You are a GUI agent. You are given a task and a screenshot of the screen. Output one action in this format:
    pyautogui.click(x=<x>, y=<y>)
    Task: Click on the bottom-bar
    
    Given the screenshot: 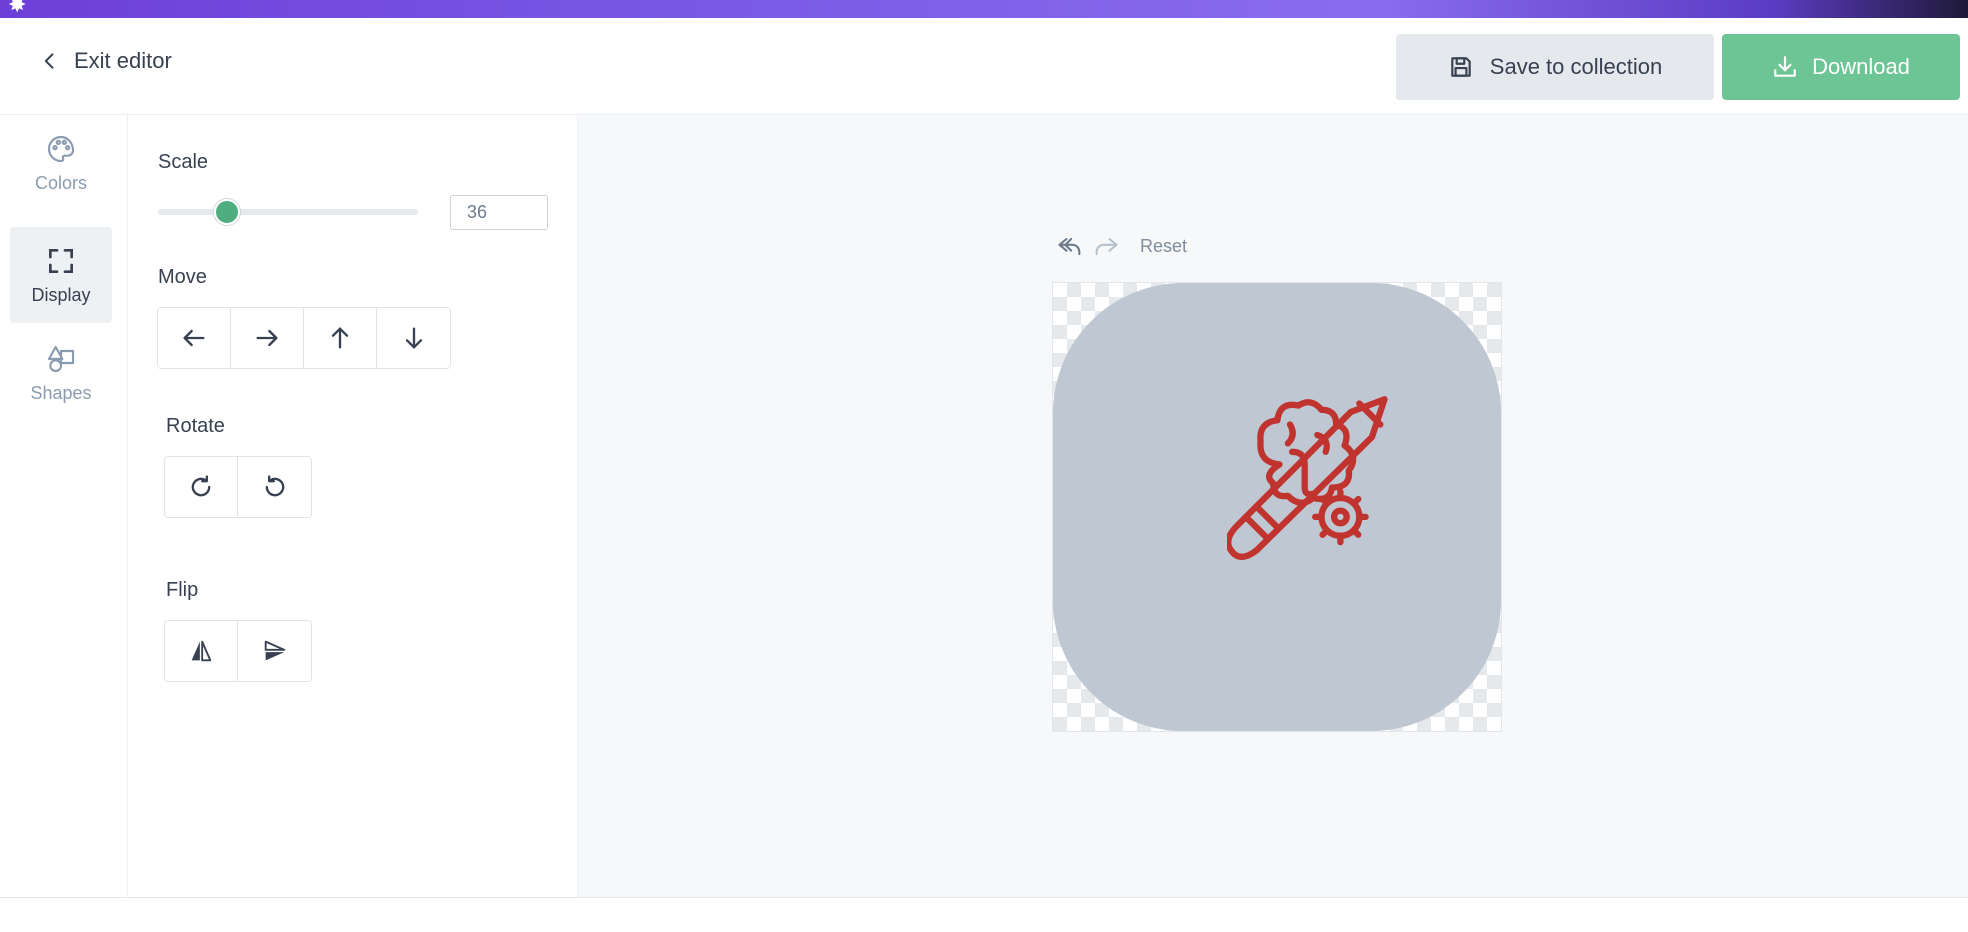 What is the action you would take?
    pyautogui.click(x=984, y=914)
    